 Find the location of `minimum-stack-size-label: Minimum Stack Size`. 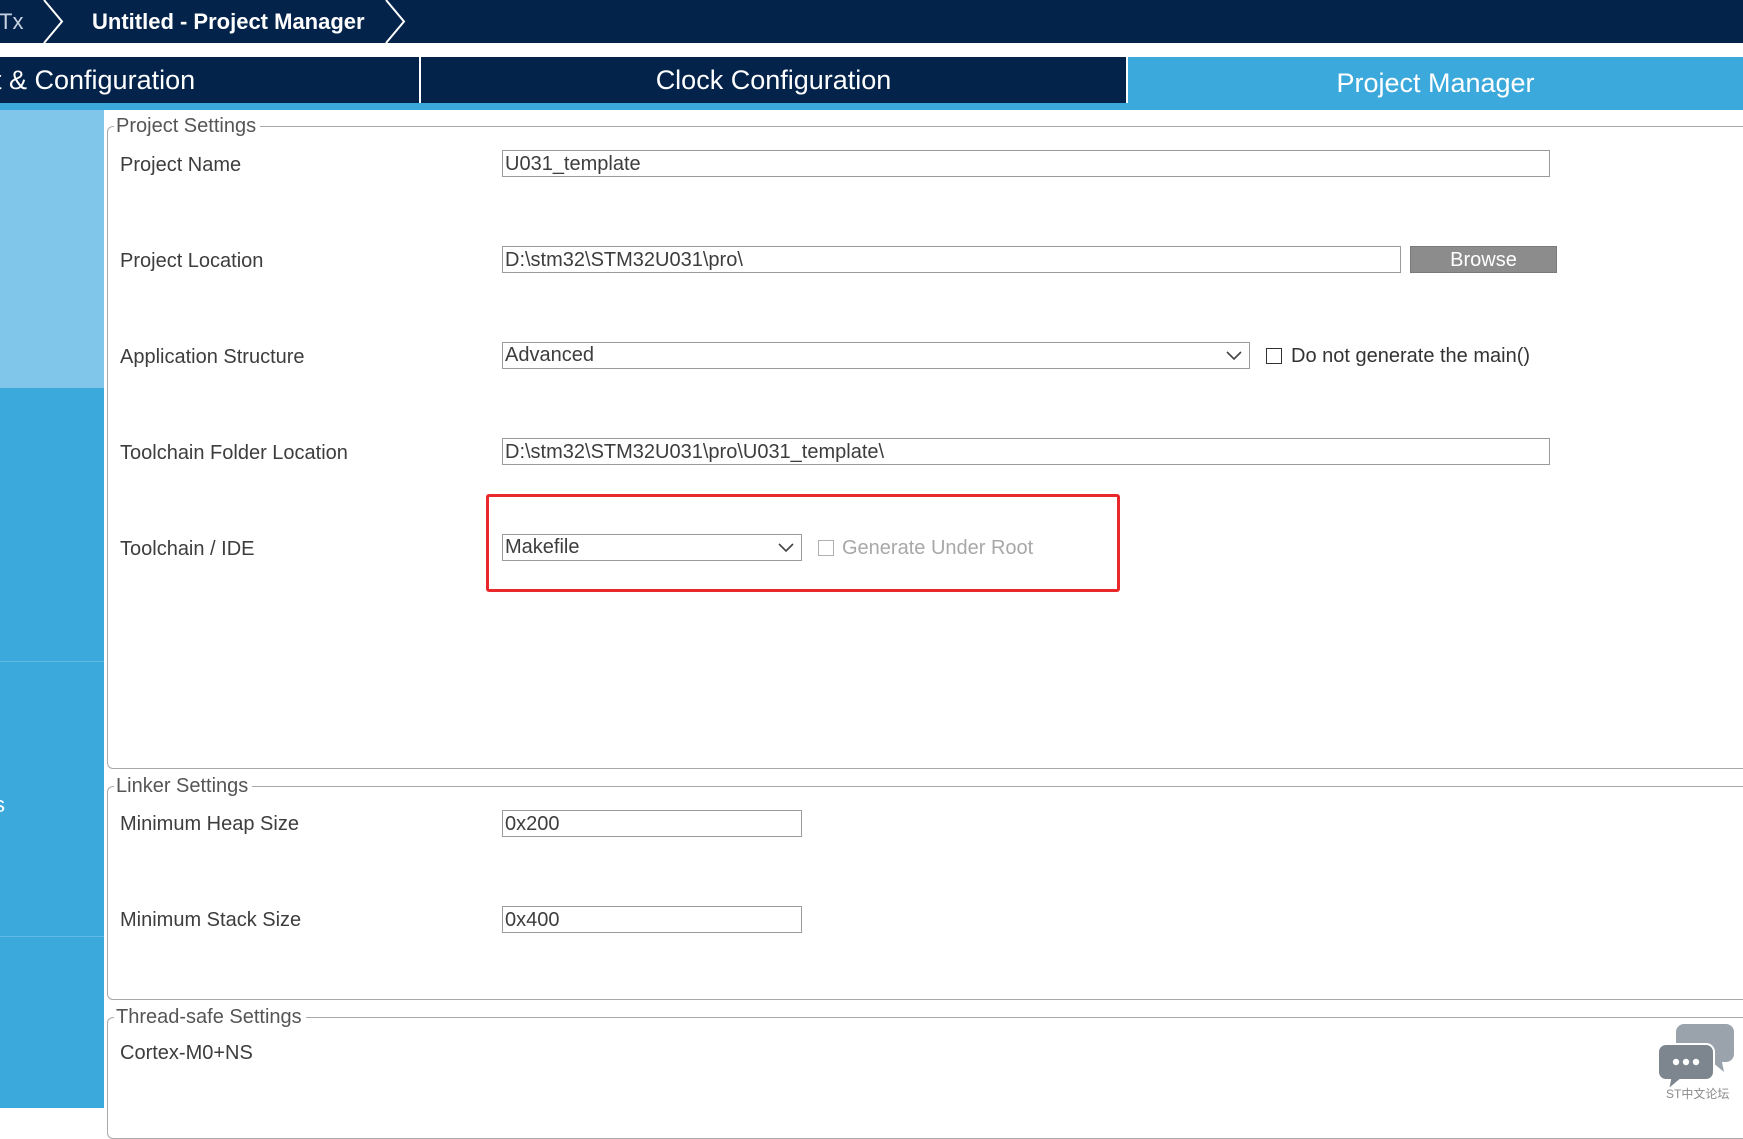

minimum-stack-size-label: Minimum Stack Size is located at coordinates (211, 920).